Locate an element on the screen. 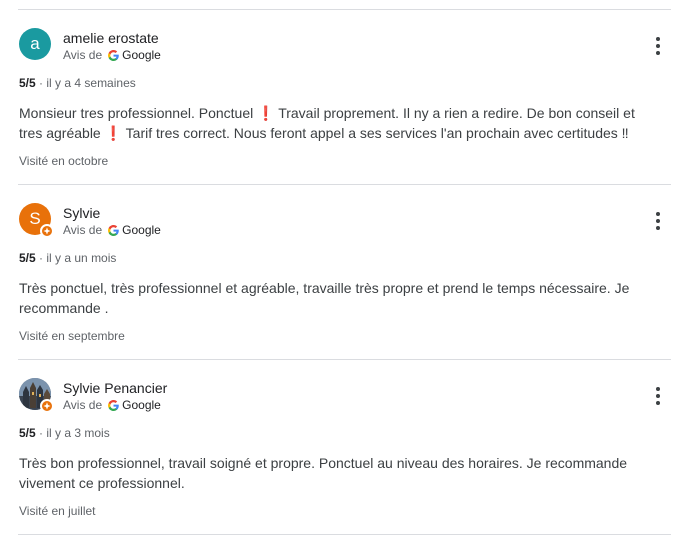 This screenshot has height=544, width=696. avatar: S is located at coordinates (36, 220).